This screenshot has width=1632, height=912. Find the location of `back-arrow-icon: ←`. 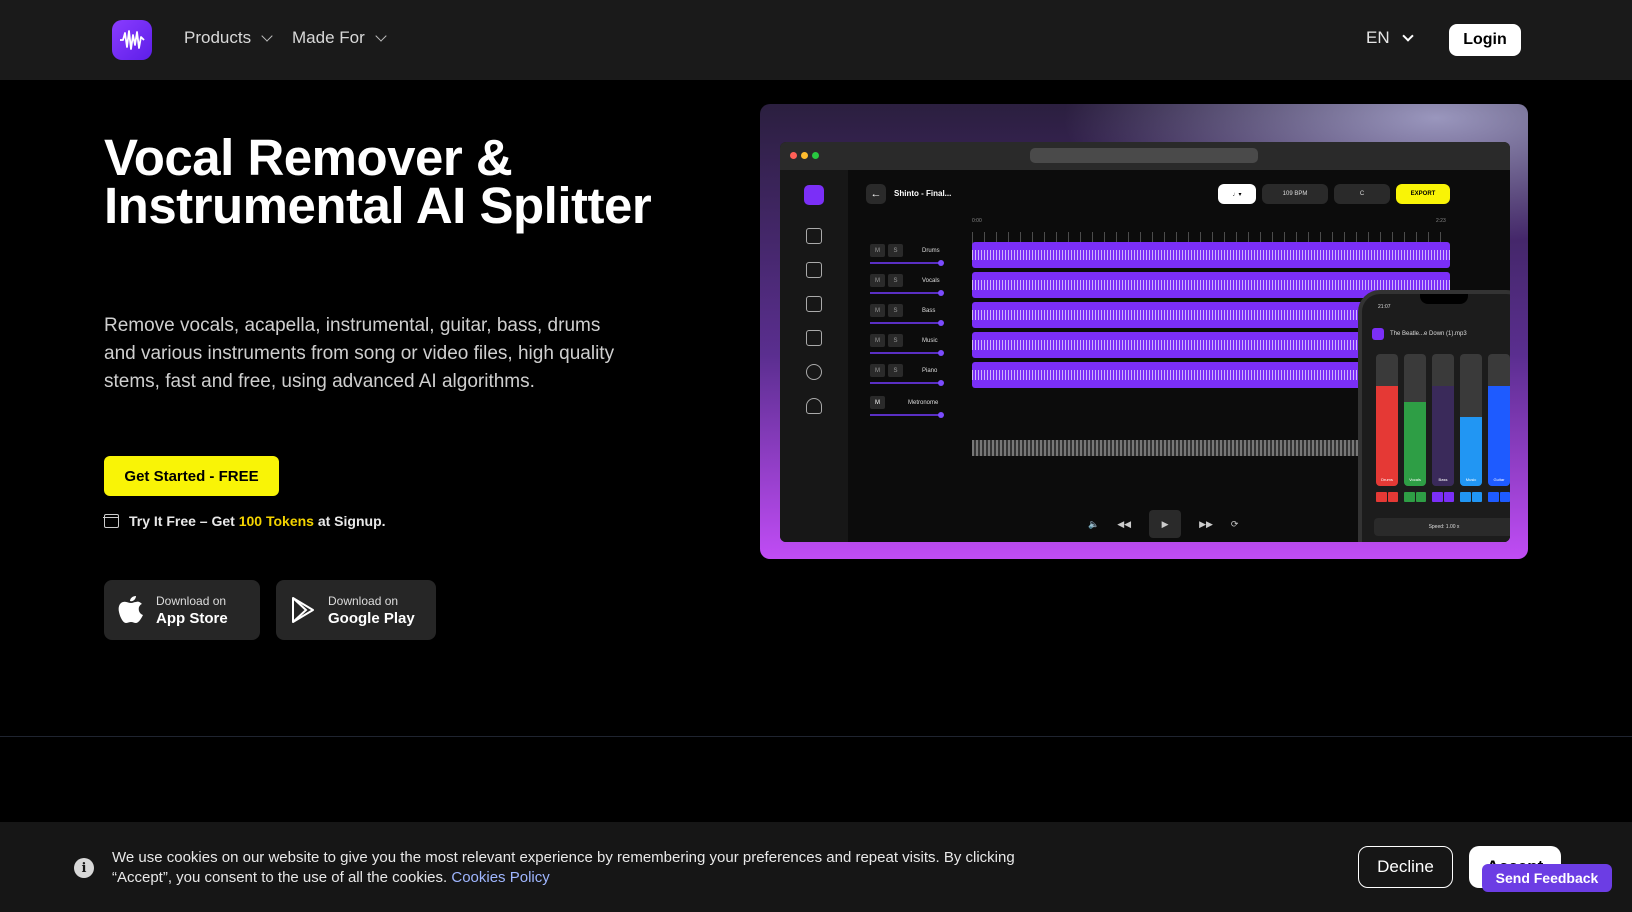

back-arrow-icon: ← is located at coordinates (876, 194).